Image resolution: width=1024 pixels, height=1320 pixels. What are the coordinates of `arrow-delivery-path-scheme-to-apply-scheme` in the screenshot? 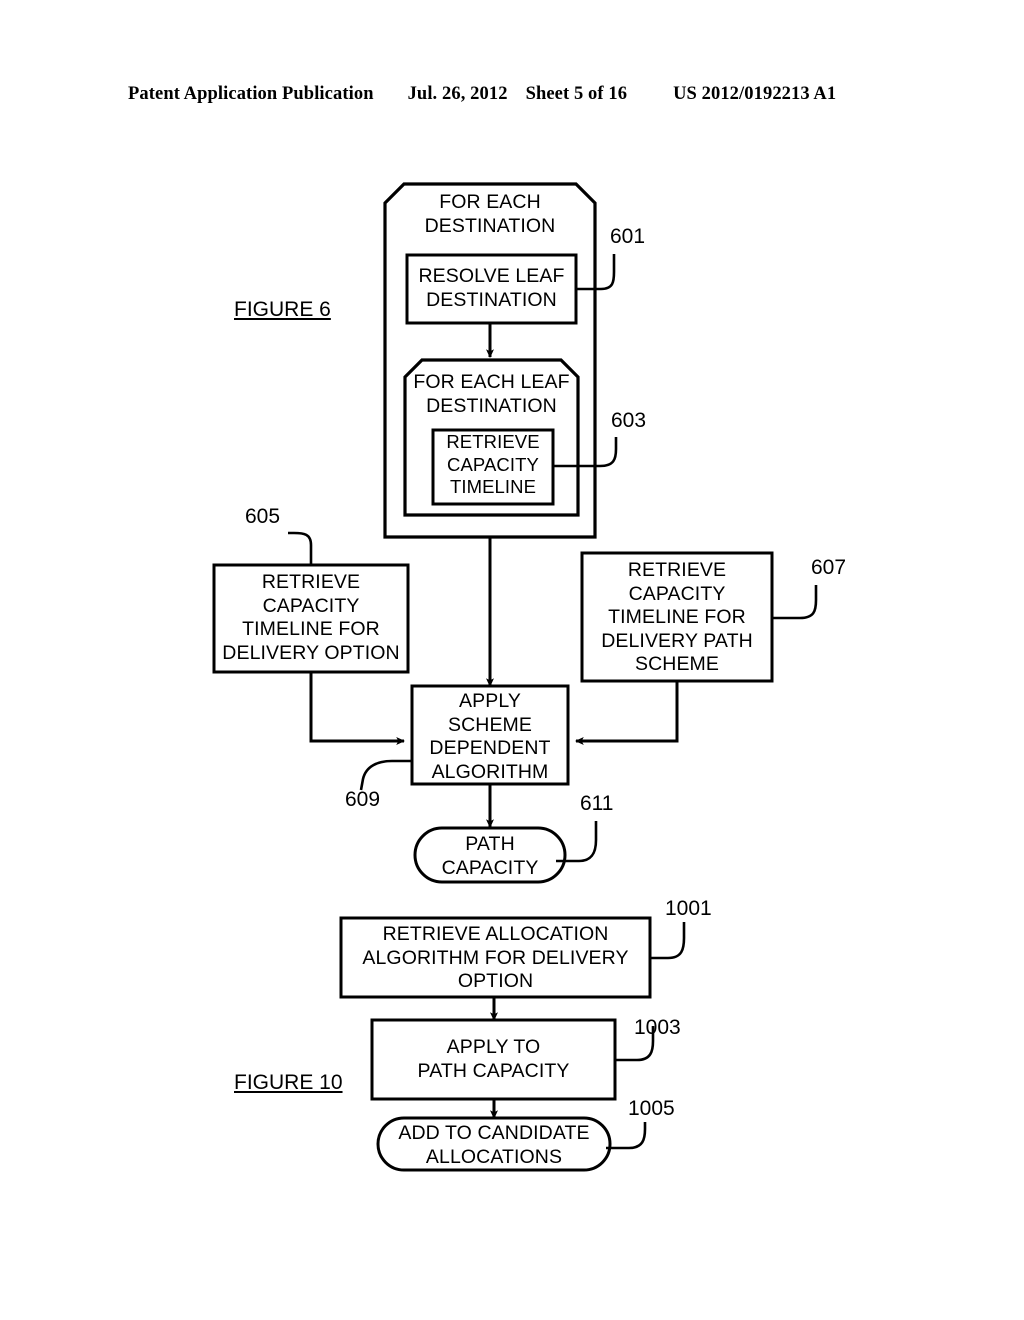 It's located at (626, 713).